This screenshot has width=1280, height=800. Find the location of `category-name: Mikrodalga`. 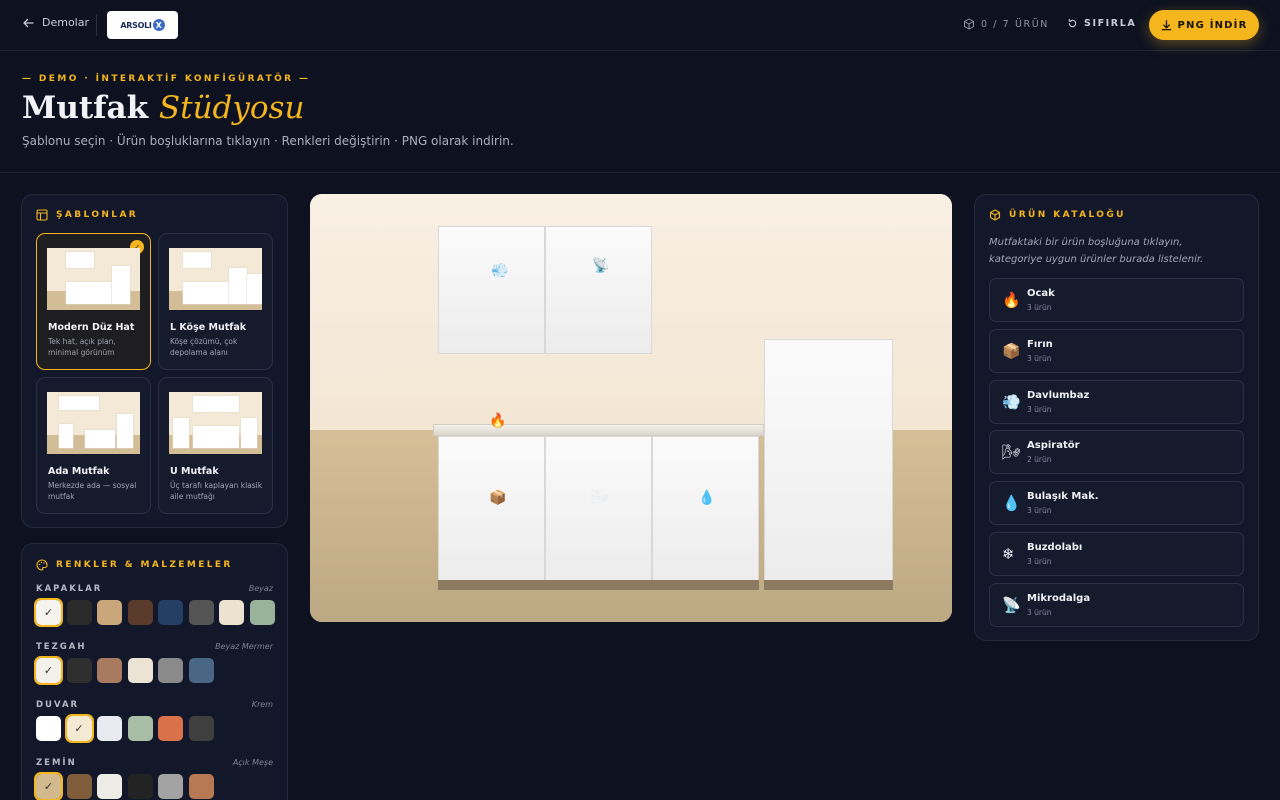

category-name: Mikrodalga is located at coordinates (1059, 598).